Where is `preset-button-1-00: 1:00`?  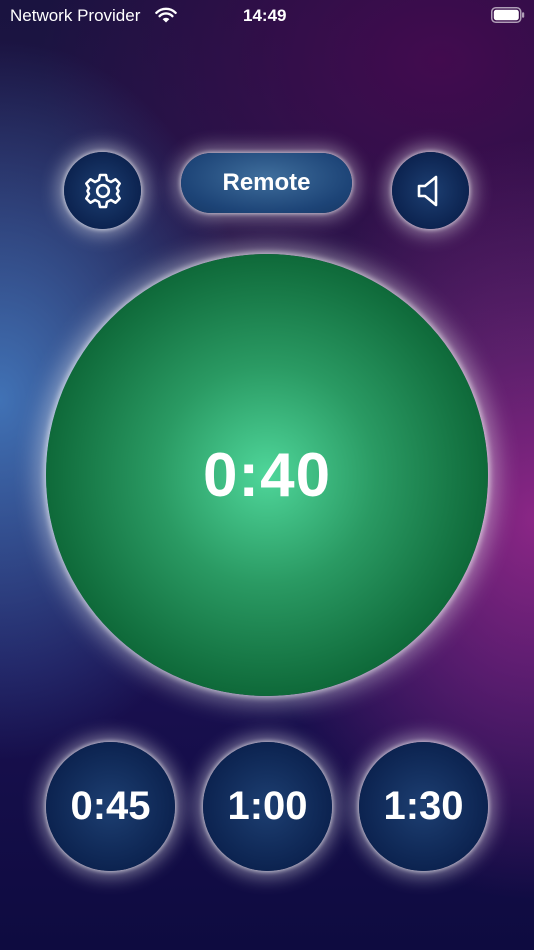
preset-button-1-00: 1:00 is located at coordinates (267, 806).